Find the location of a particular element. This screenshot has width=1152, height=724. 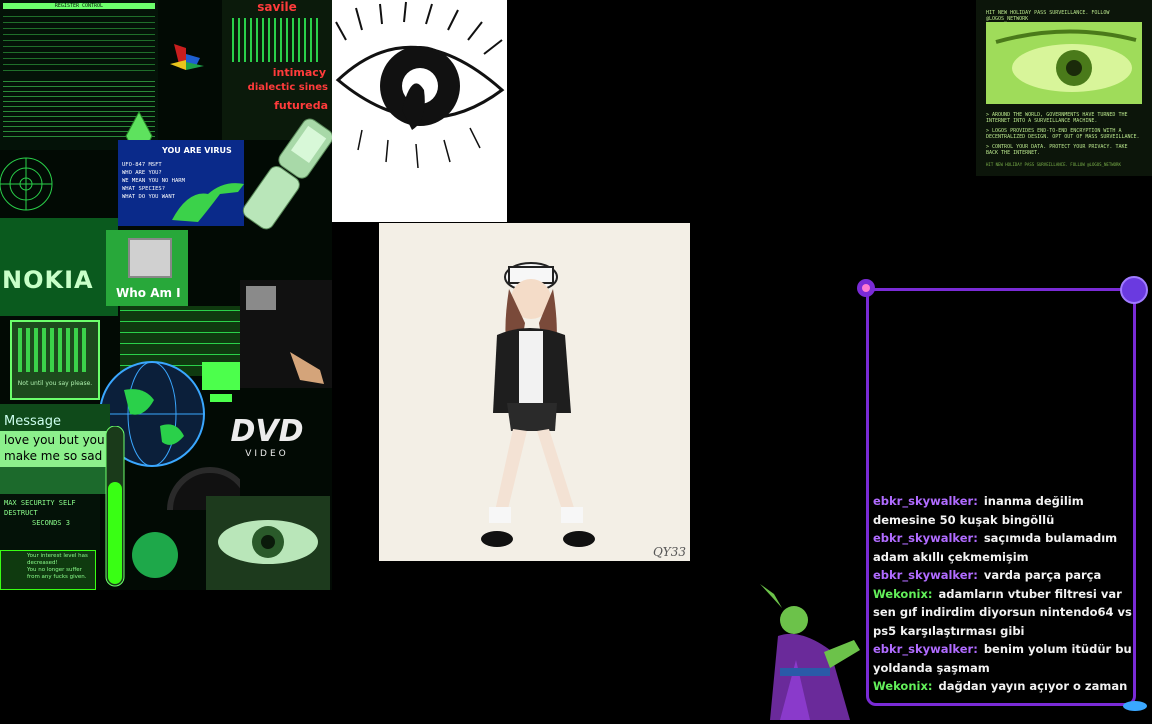

test-tube-icon is located at coordinates (115, 508).